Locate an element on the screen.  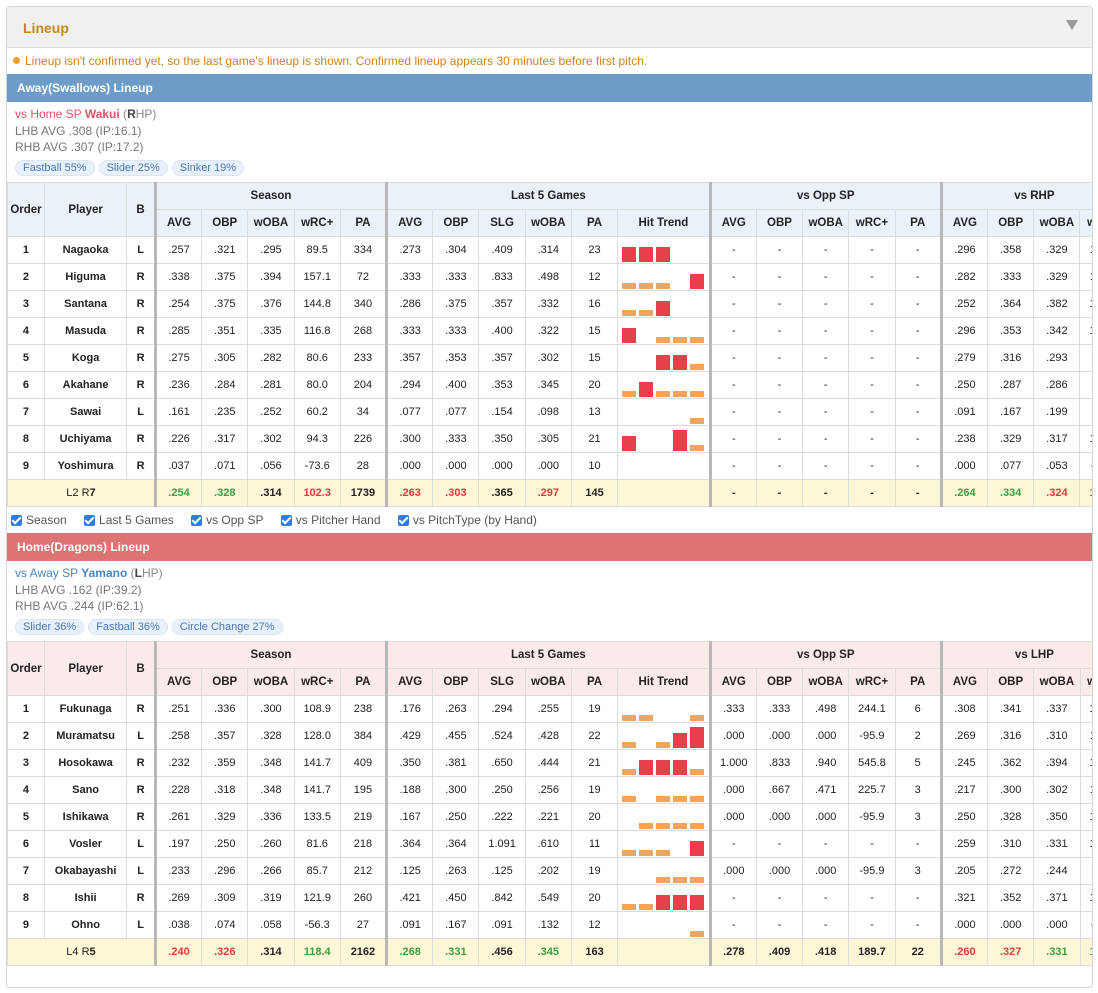
vshand-stat: 112.7 is located at coordinates (1085, 250).